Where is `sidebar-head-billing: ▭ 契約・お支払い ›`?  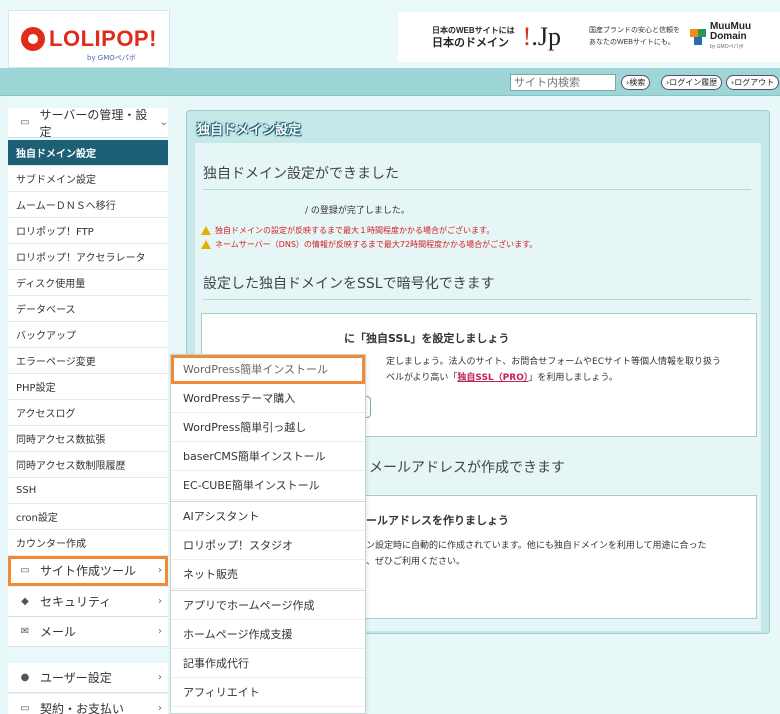 sidebar-head-billing: ▭ 契約・お支払い › is located at coordinates (88, 704).